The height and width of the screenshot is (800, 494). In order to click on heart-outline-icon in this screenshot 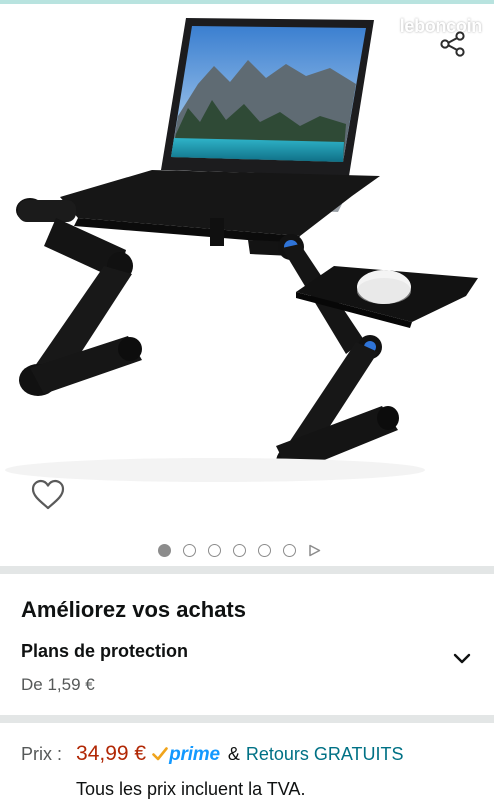, I will do `click(48, 495)`.